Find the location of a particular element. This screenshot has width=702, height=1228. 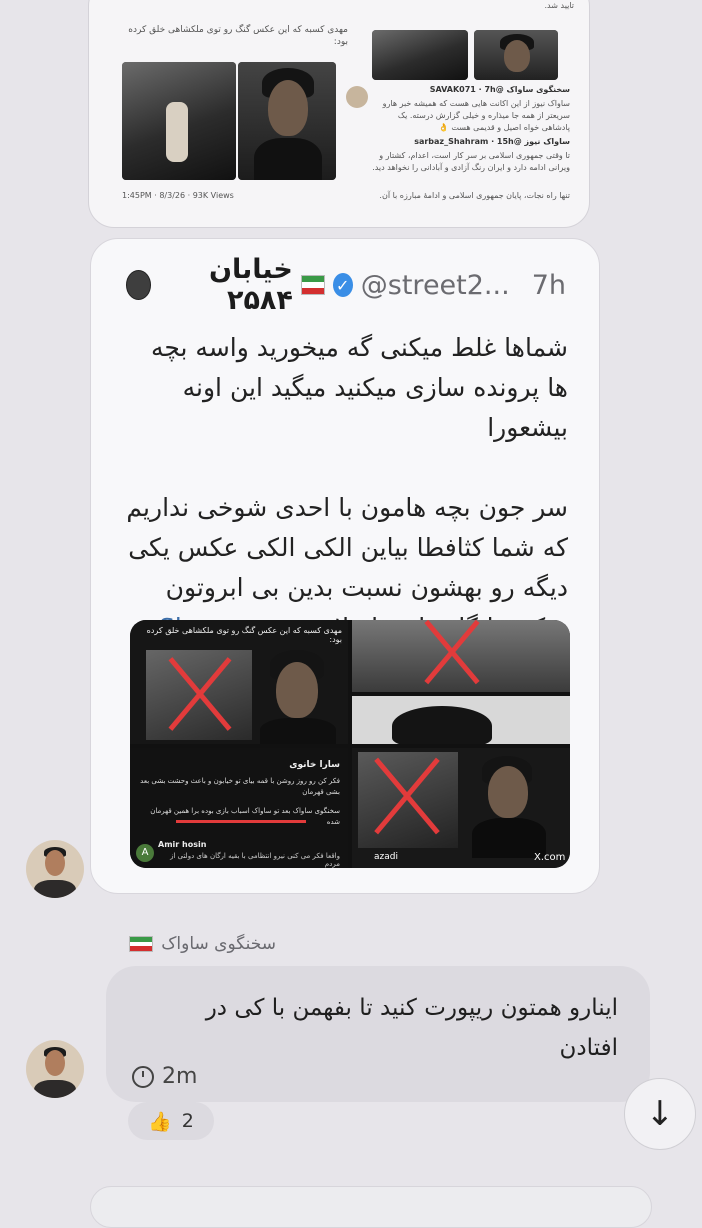

red-underline is located at coordinates (241, 821).